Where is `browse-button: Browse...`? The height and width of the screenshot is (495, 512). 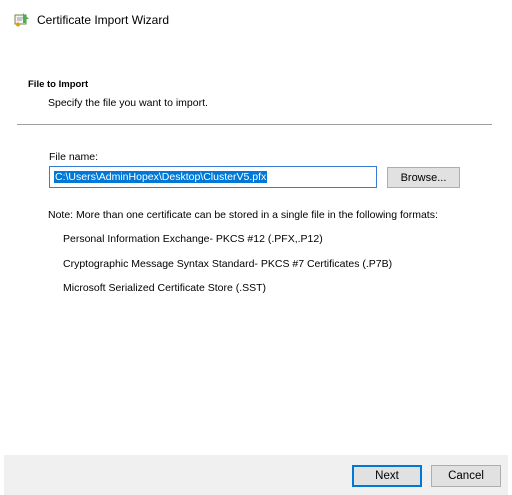 browse-button: Browse... is located at coordinates (423, 177).